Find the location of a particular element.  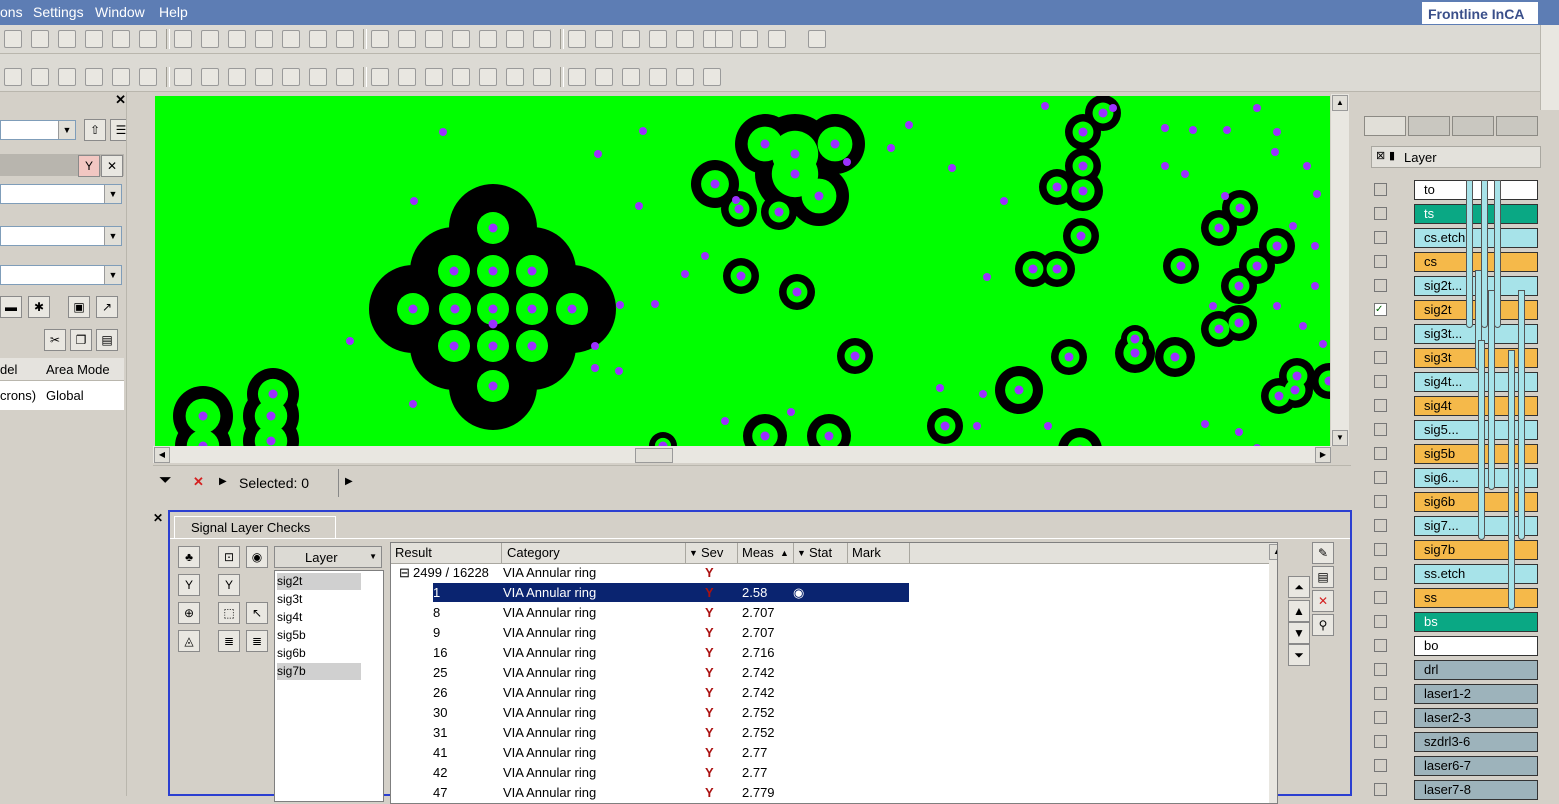

tab-layers is located at coordinates (1385, 126).